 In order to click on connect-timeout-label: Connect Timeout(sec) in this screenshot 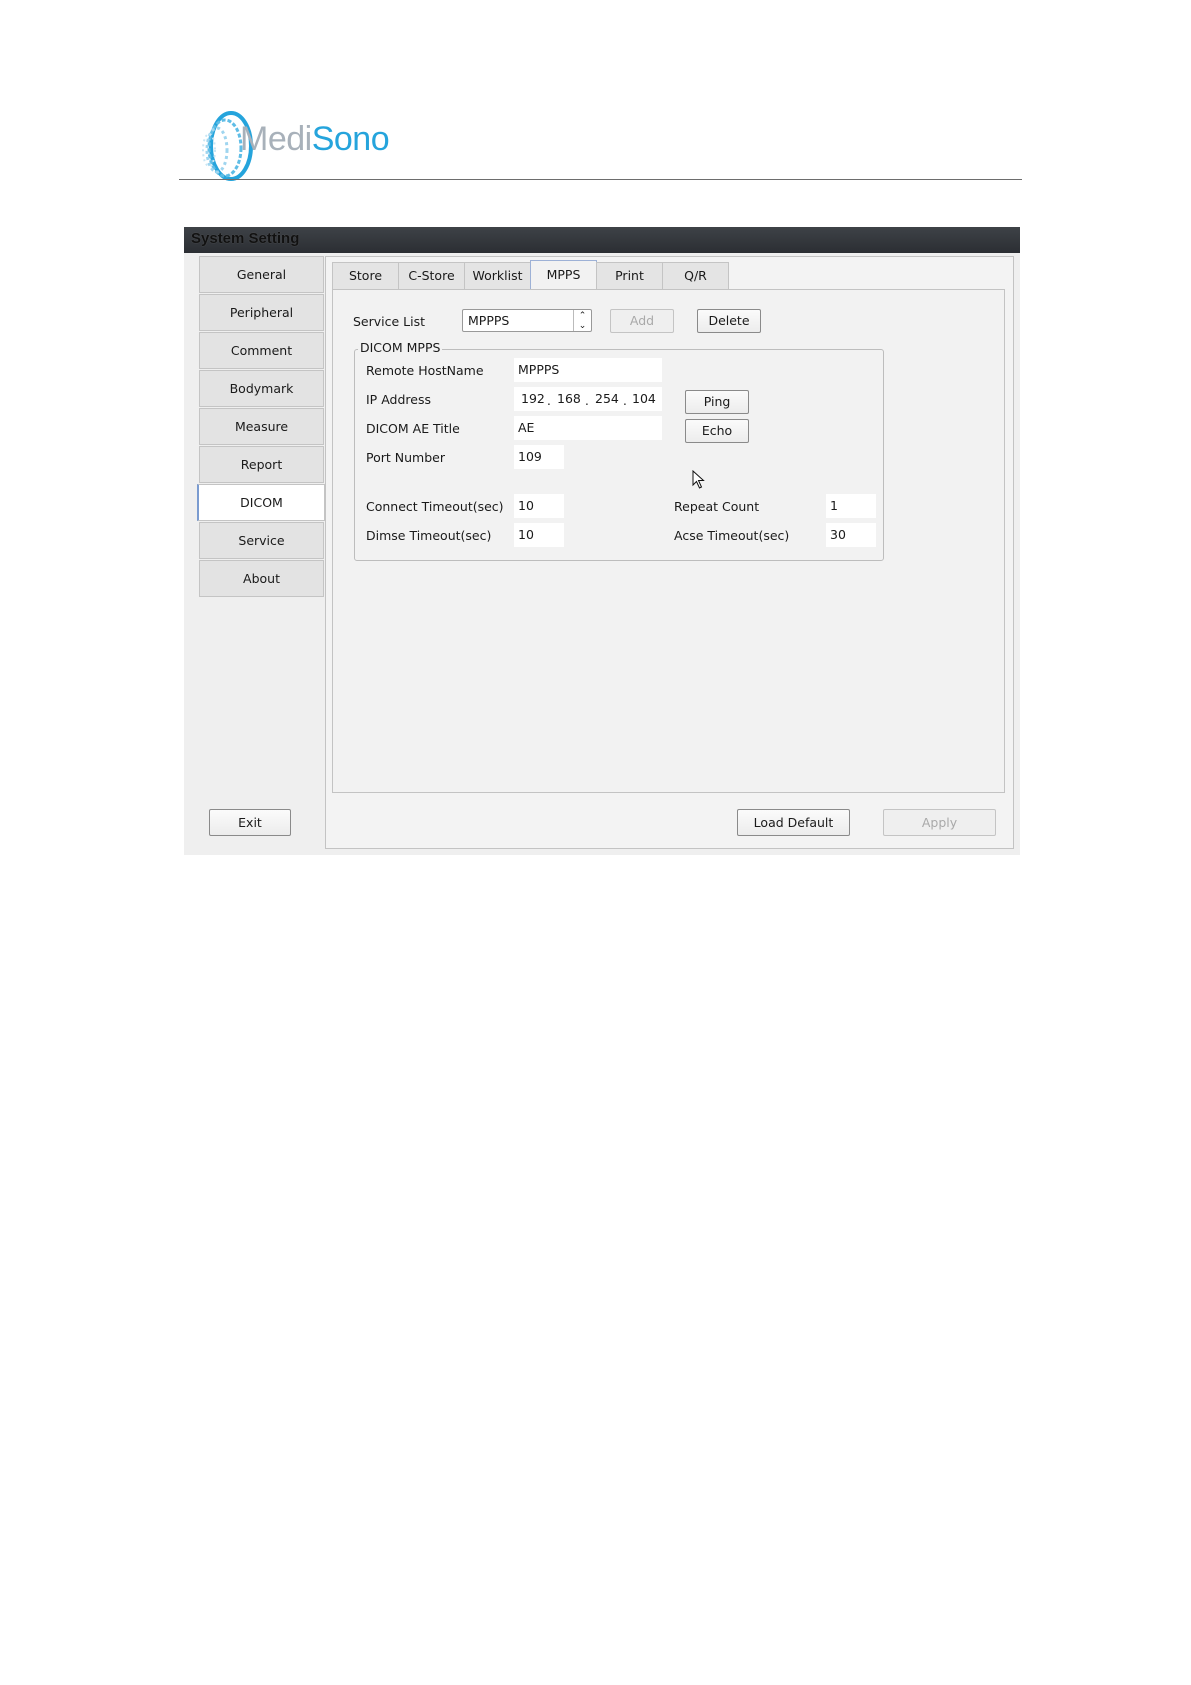, I will do `click(435, 506)`.